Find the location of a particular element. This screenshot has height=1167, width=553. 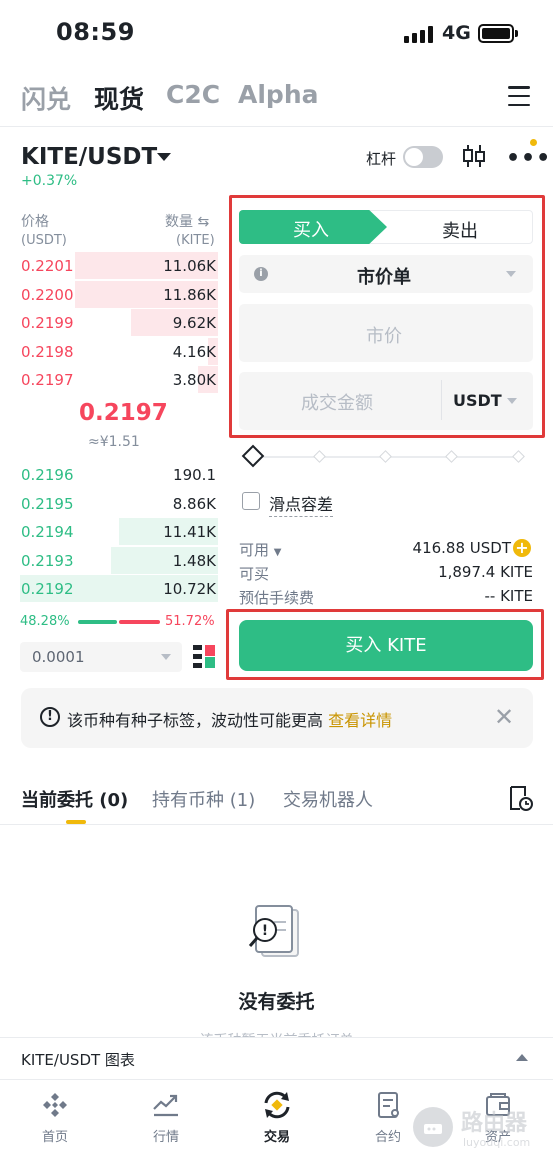

bid-qty: 1.48K is located at coordinates (194, 560).